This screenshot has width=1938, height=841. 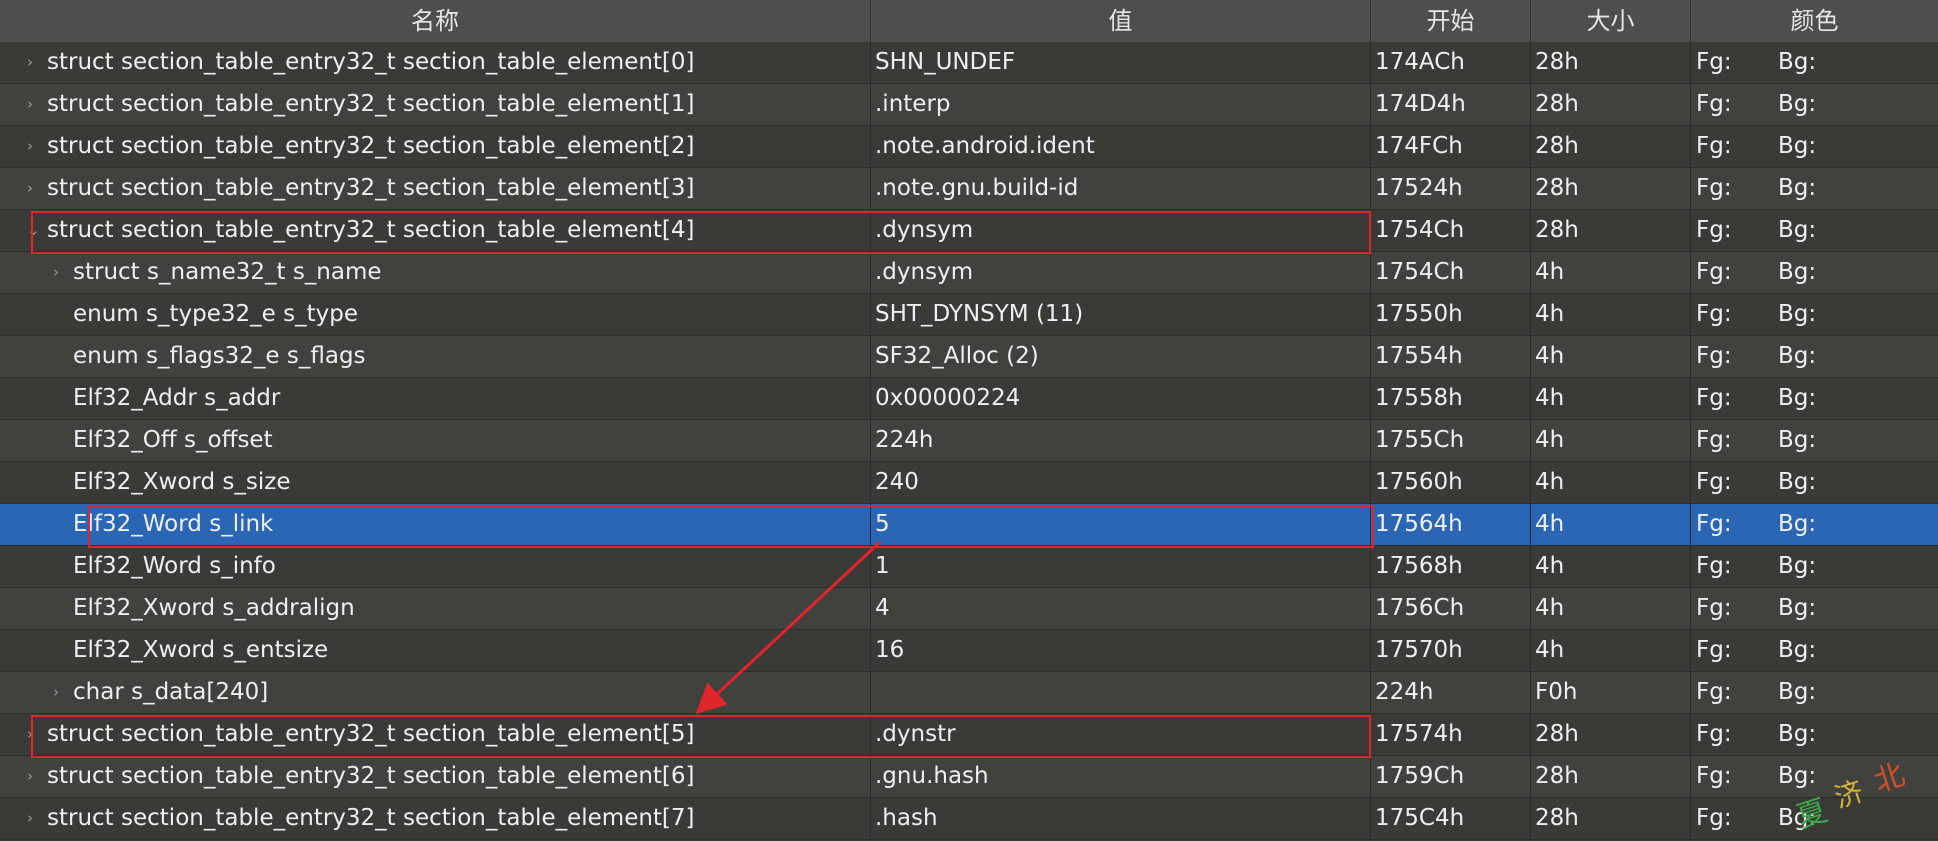 I want to click on svg-text: 济, so click(x=1849, y=795).